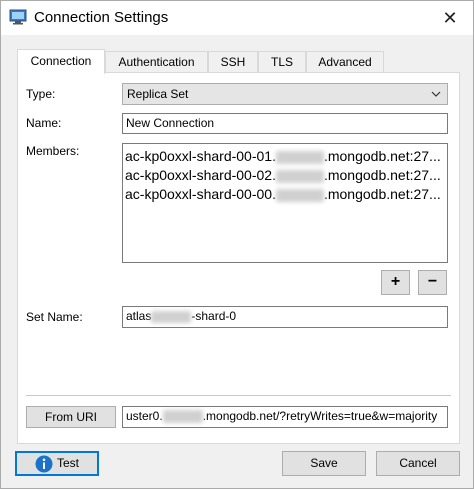 The height and width of the screenshot is (489, 474). What do you see at coordinates (395, 282) in the screenshot?
I see `add-member-button: +` at bounding box center [395, 282].